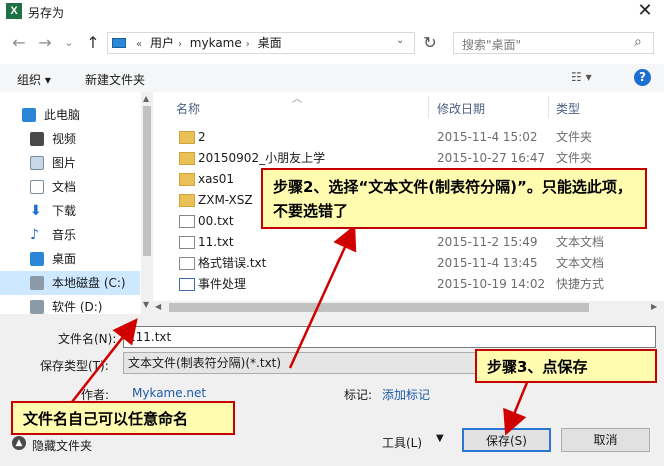 This screenshot has width=664, height=466. What do you see at coordinates (45, 43) in the screenshot?
I see `forward-arrow-icon: →` at bounding box center [45, 43].